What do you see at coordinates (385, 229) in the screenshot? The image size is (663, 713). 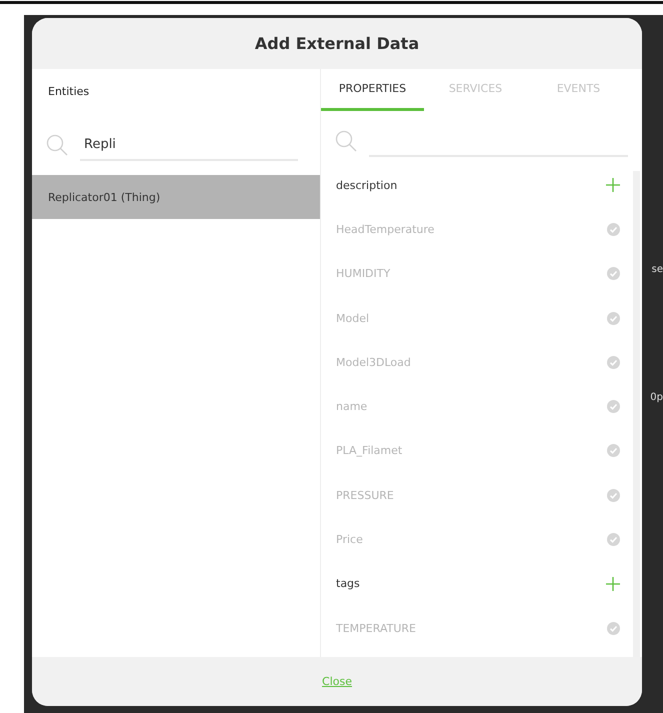 I see `property-name: HeadTemperature` at bounding box center [385, 229].